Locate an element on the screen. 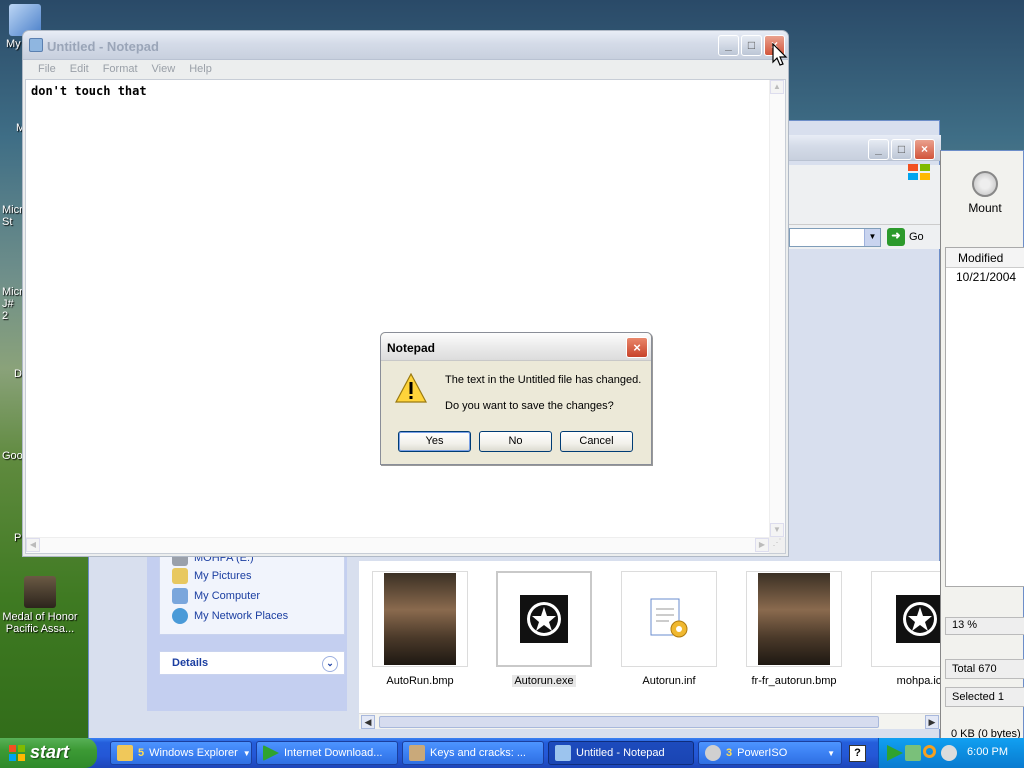 The width and height of the screenshot is (1024, 768). file-item: Autorun.inf is located at coordinates (669, 629).